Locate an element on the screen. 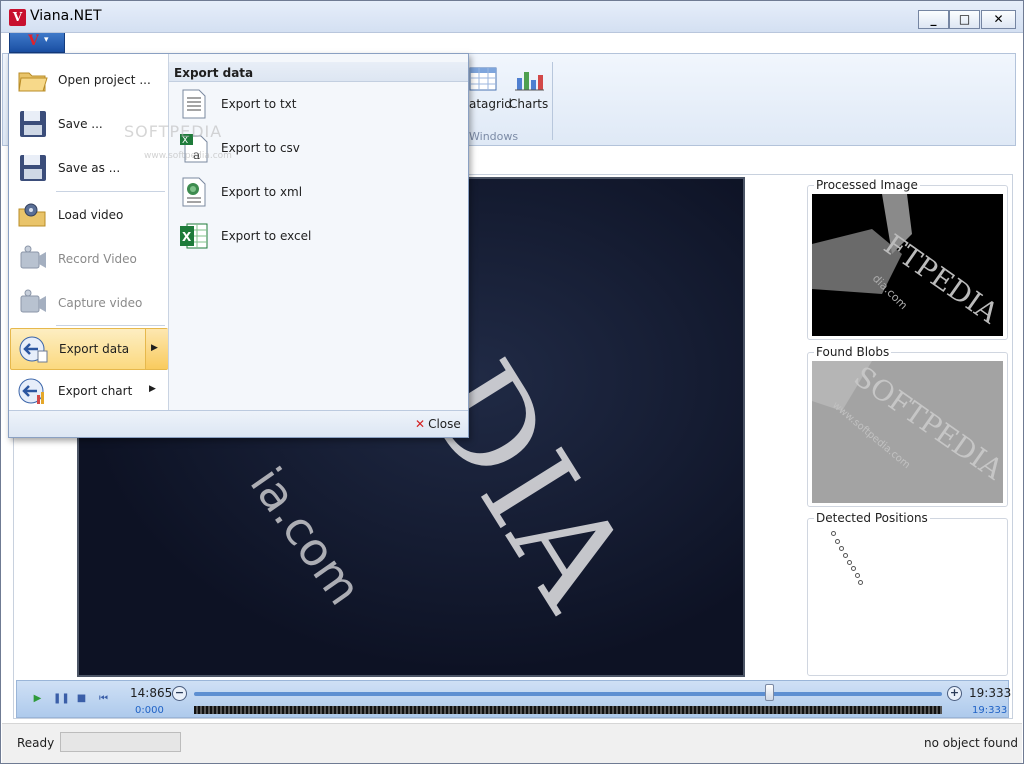 This screenshot has height=764, width=1024. excel-file-icon: X is located at coordinates (194, 236).